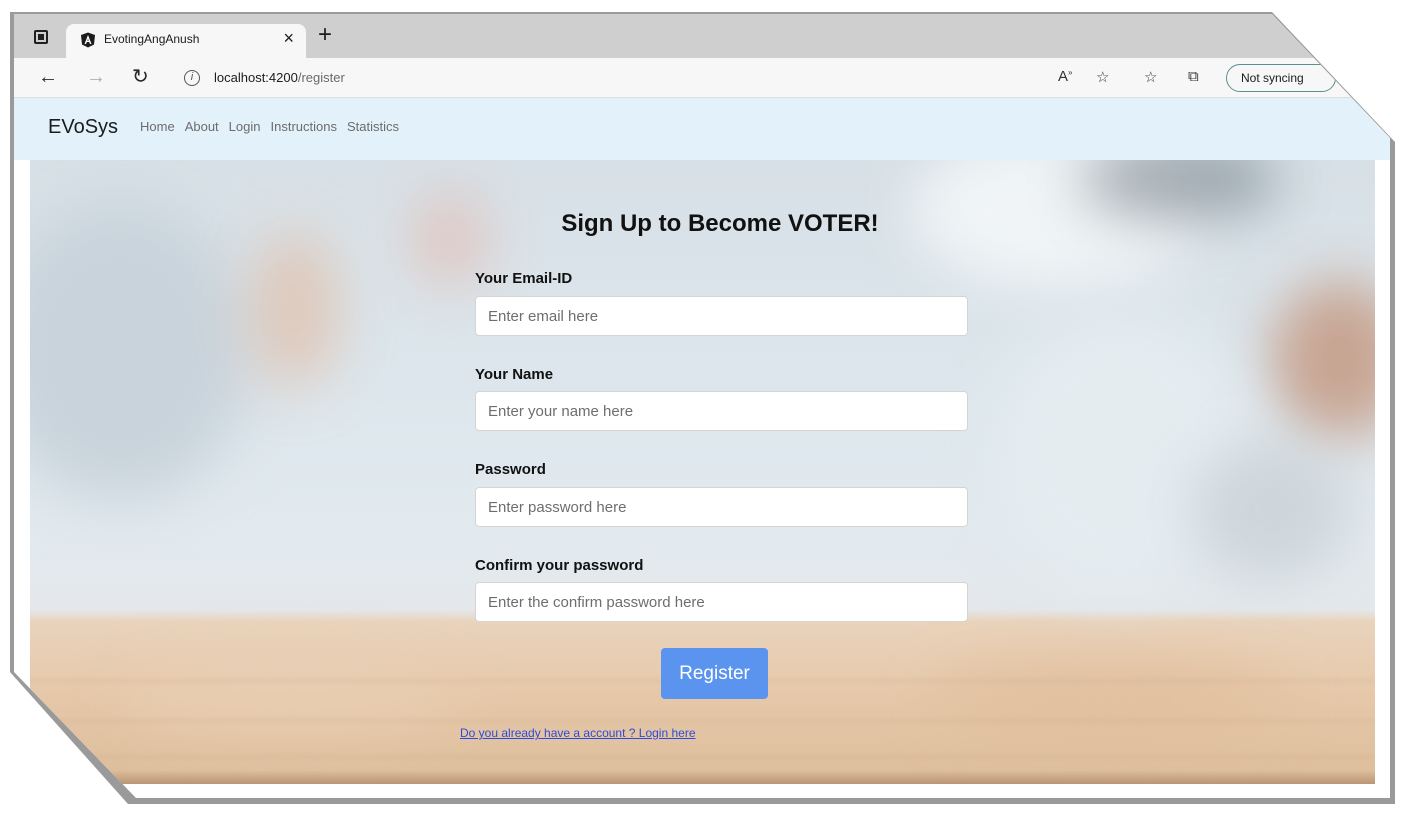 This screenshot has width=1407, height=815. What do you see at coordinates (559, 565) in the screenshot?
I see `confirm-password-label: Confirm your password` at bounding box center [559, 565].